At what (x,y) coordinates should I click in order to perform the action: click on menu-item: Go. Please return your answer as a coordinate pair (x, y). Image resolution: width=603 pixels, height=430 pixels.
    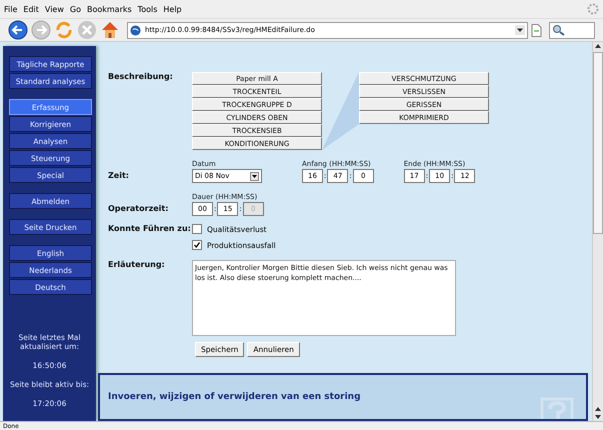
    Looking at the image, I should click on (75, 9).